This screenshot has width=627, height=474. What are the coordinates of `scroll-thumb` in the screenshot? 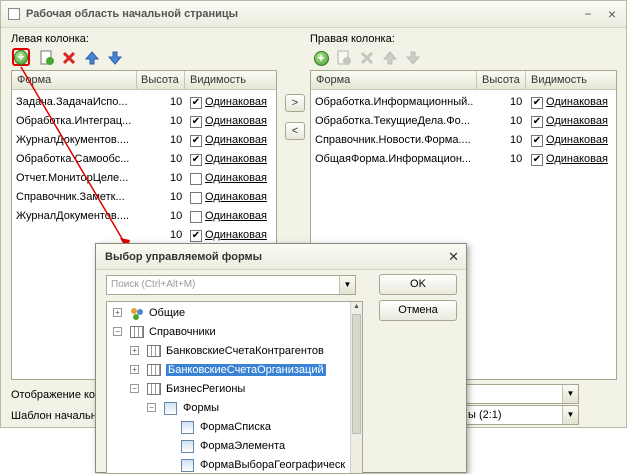 It's located at (356, 374).